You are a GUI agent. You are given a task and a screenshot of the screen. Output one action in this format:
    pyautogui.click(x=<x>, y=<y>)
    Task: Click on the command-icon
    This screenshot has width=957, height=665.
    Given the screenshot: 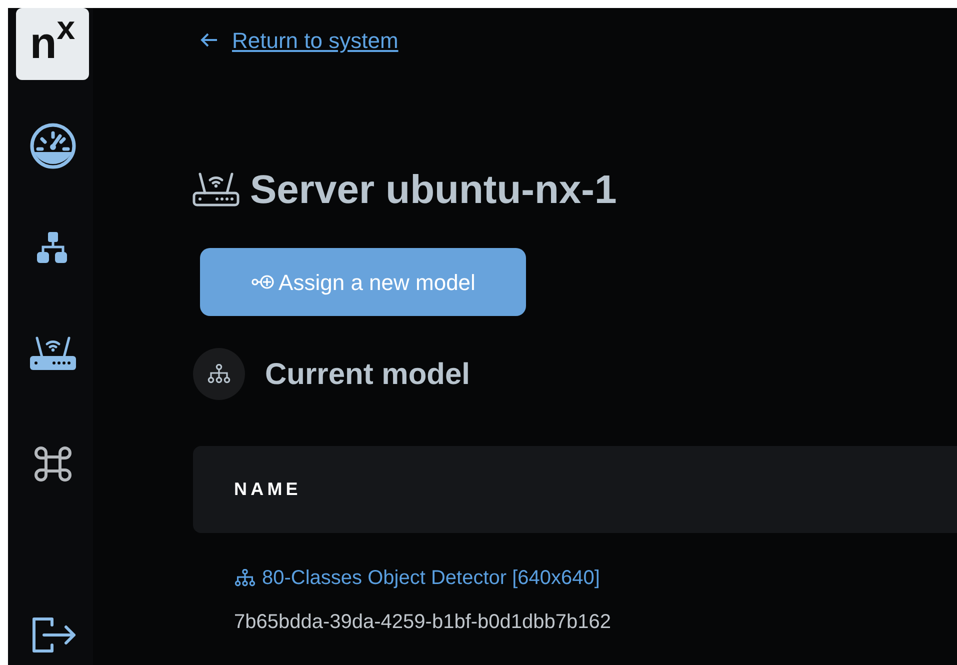 What is the action you would take?
    pyautogui.click(x=52, y=464)
    